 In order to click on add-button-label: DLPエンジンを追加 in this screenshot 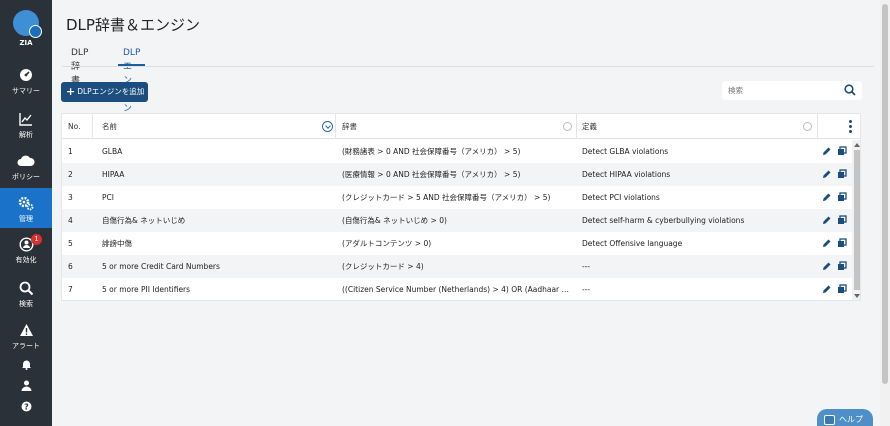, I will do `click(111, 91)`.